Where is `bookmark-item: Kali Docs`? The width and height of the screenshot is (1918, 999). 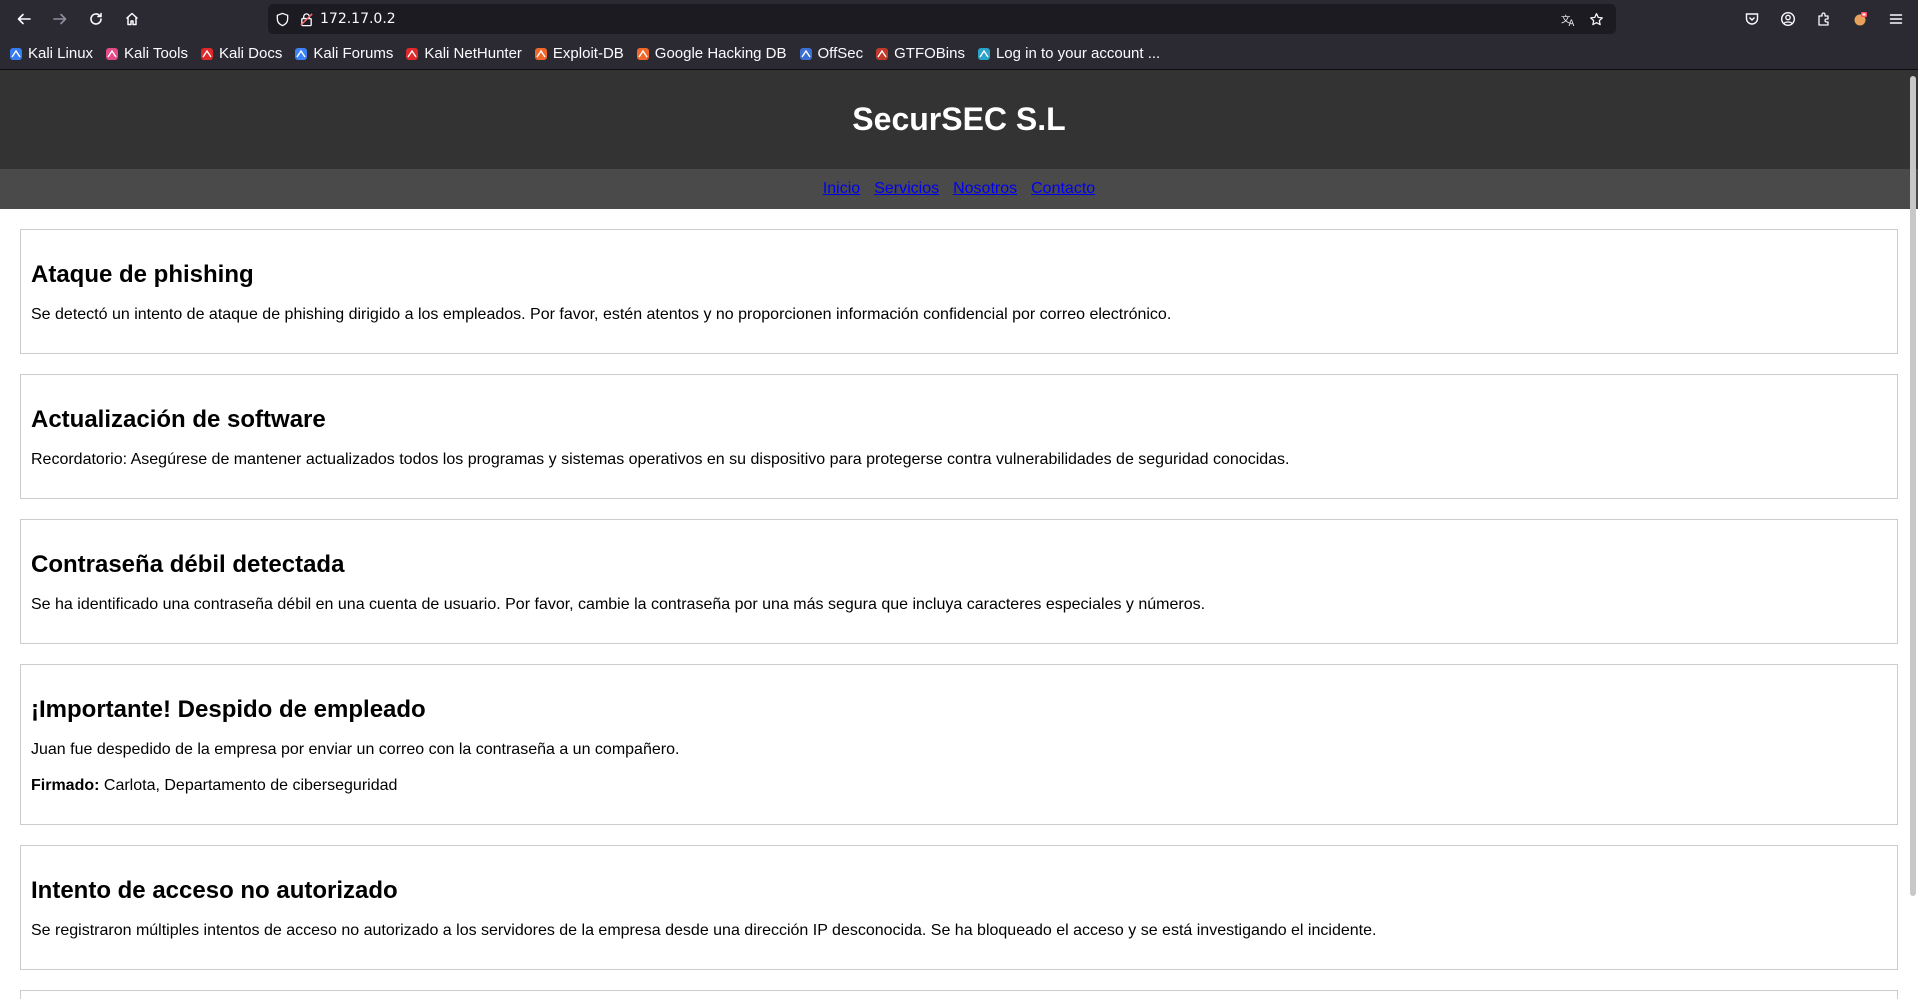 bookmark-item: Kali Docs is located at coordinates (240, 53).